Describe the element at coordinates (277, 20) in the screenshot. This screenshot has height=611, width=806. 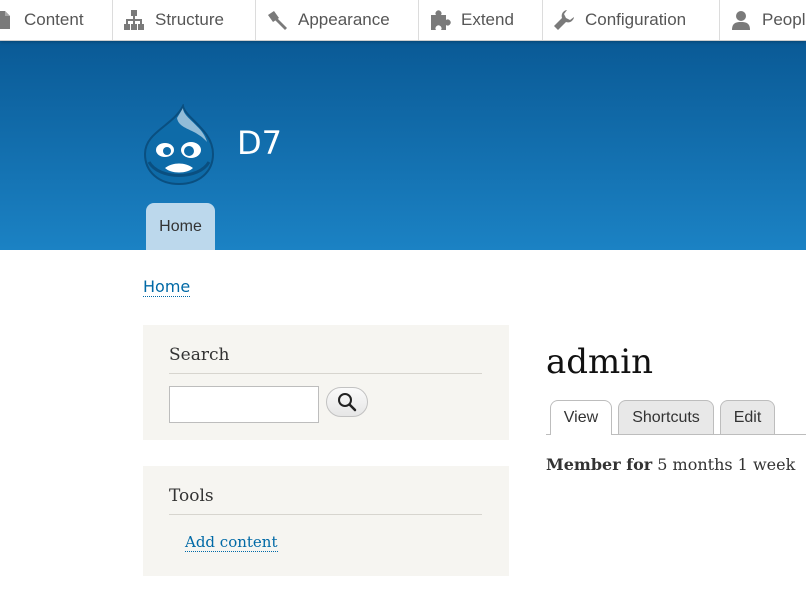
I see `paint-icon` at that location.